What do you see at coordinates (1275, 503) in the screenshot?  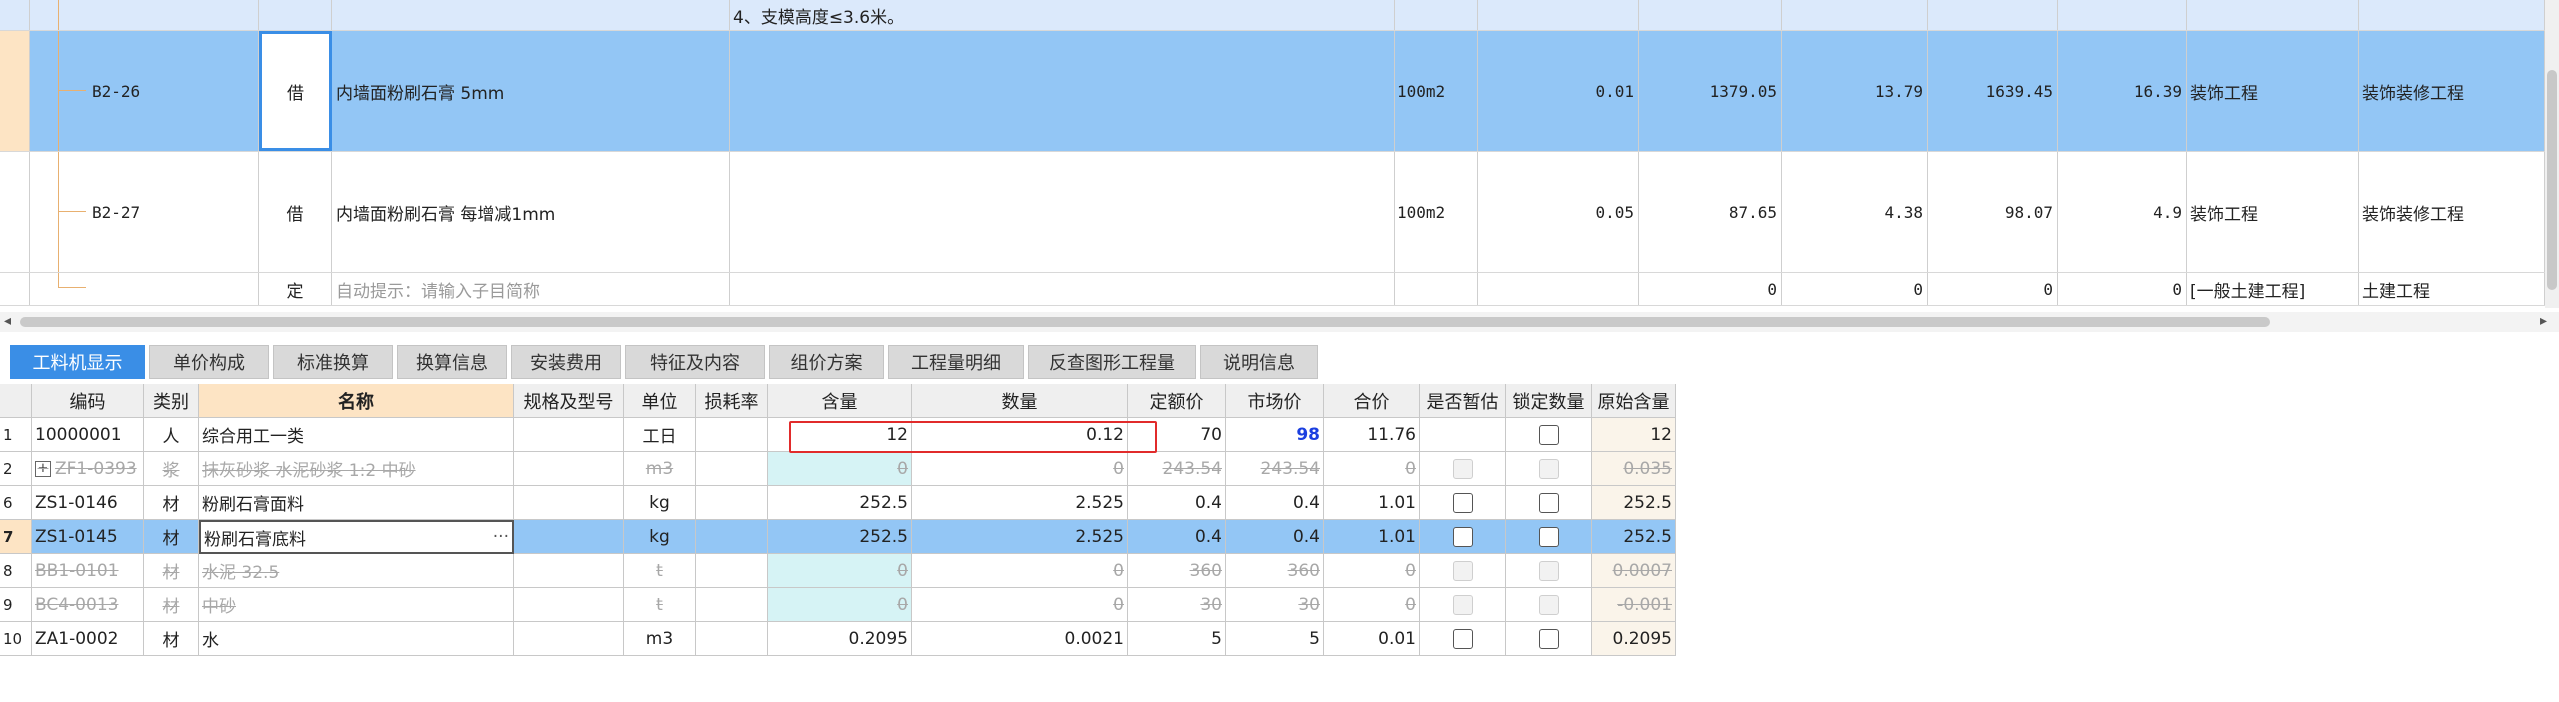 I see `cell-market-price: 0.4` at bounding box center [1275, 503].